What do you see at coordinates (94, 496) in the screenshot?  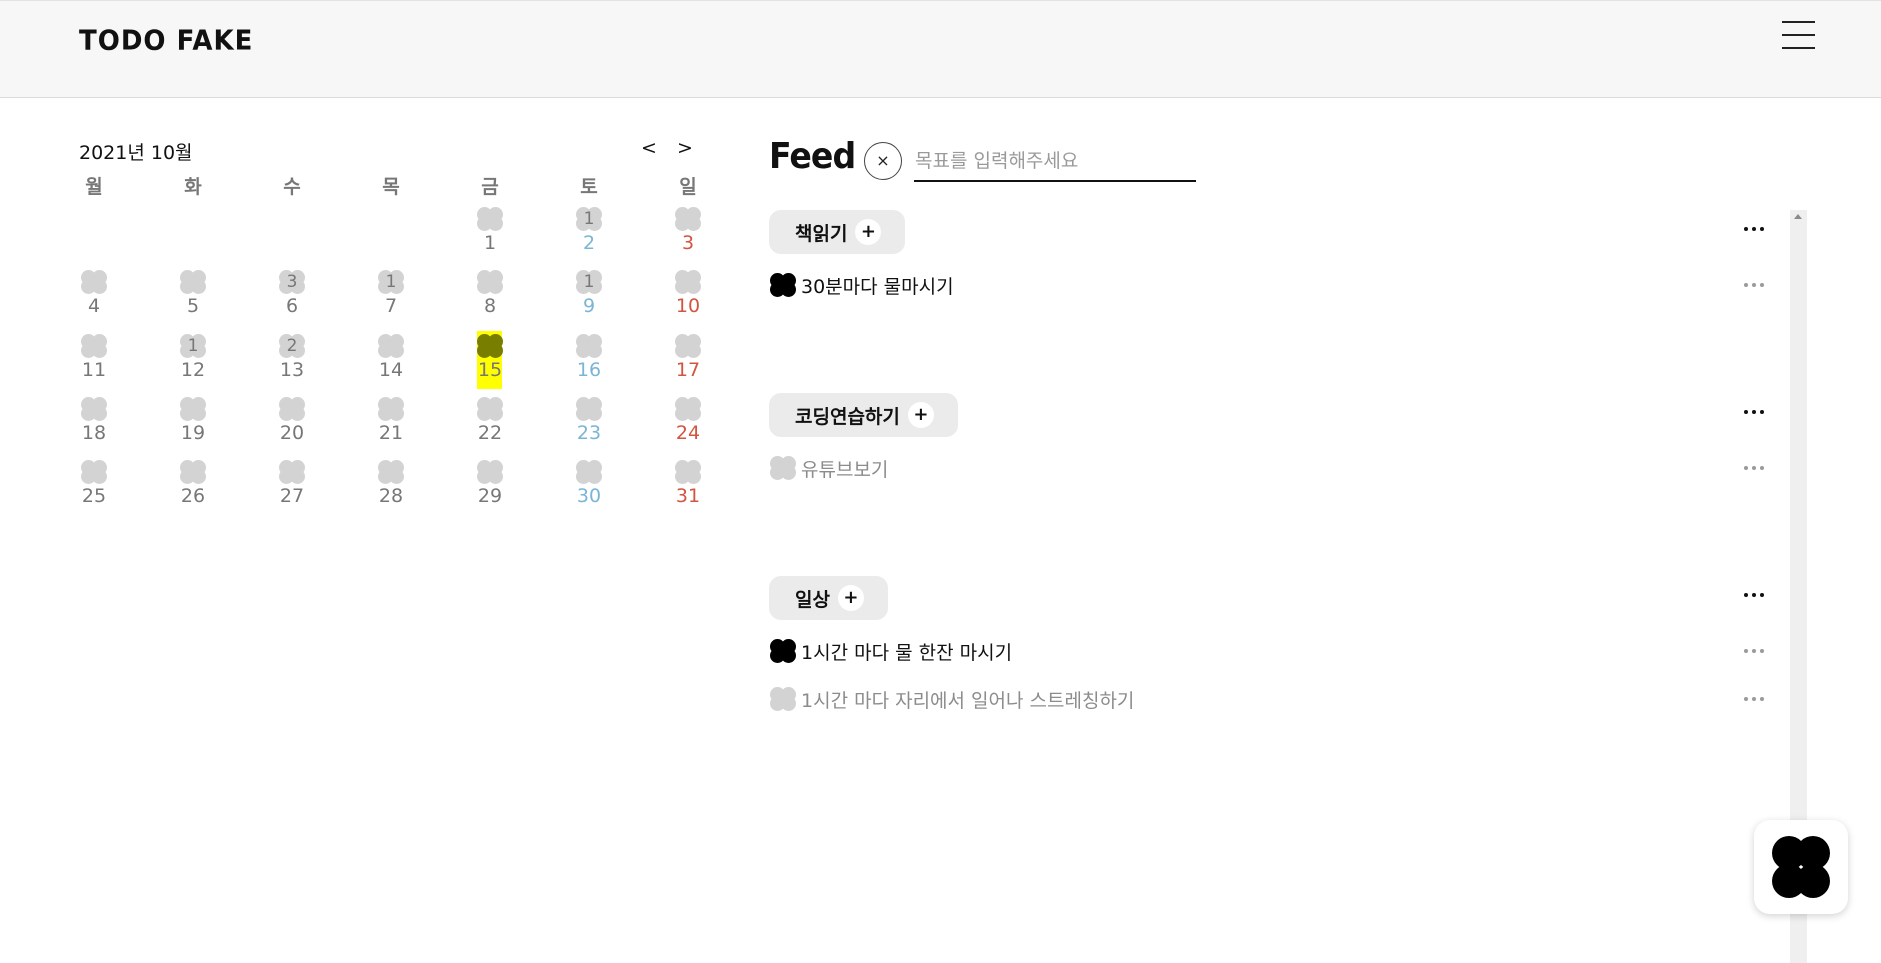 I see `day-number: 25` at bounding box center [94, 496].